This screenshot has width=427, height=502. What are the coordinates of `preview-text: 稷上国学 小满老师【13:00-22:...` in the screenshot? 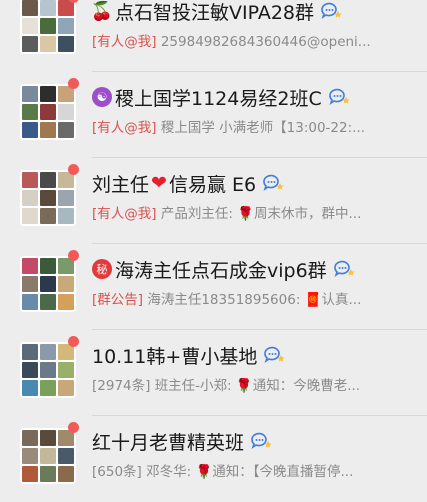 It's located at (263, 128).